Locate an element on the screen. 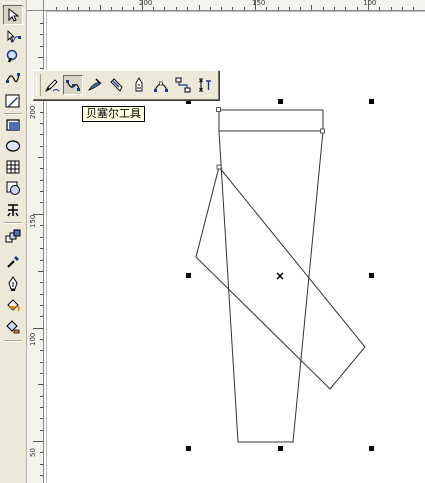  artistic-media-tool-button is located at coordinates (95, 85).